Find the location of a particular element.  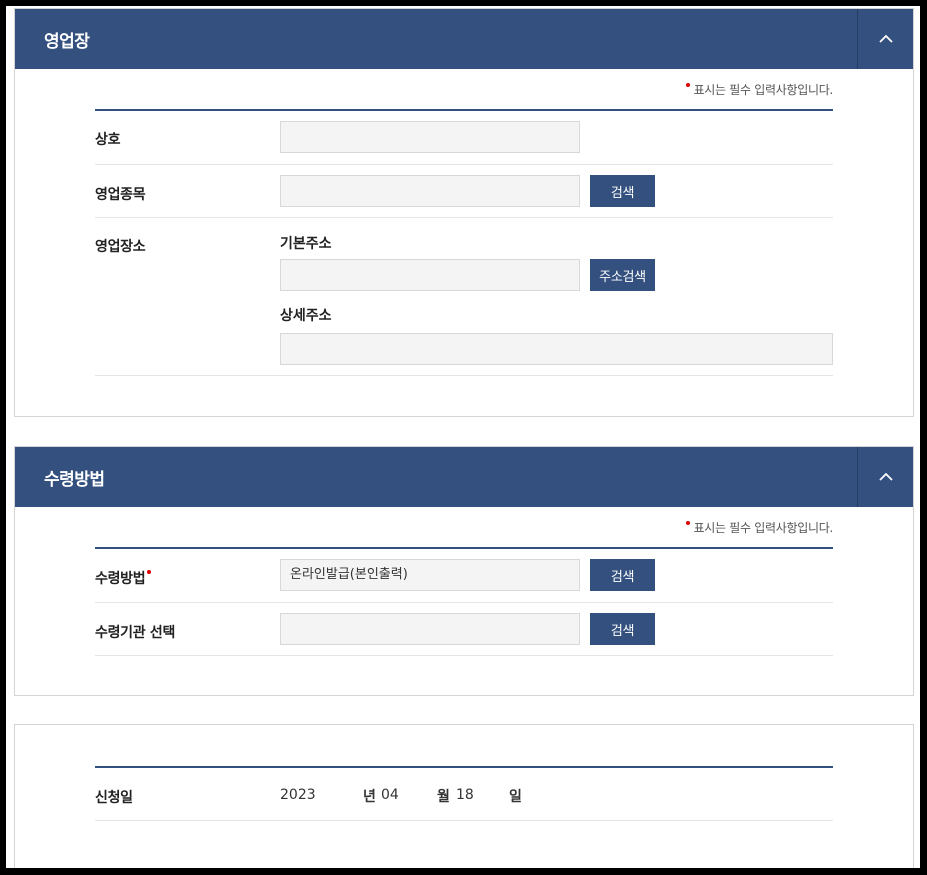

receipt-form: 수령방법 온라인발급(본인출력) 검색 수령기관 선택 검색 is located at coordinates (464, 601).